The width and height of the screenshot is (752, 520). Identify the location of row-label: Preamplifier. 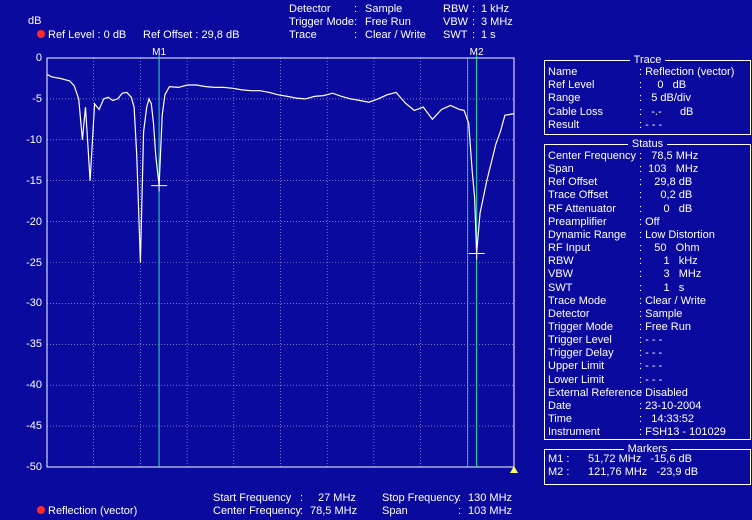
(577, 221).